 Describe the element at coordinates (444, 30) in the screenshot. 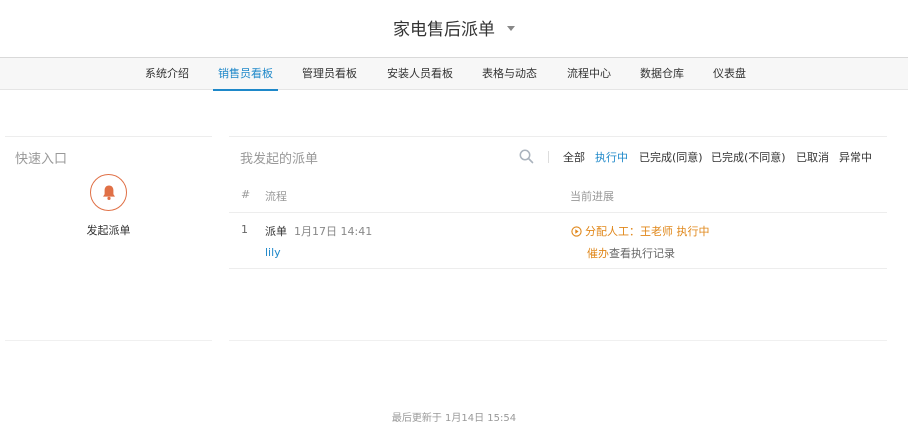

I see `app-title: 家电售后派单` at that location.